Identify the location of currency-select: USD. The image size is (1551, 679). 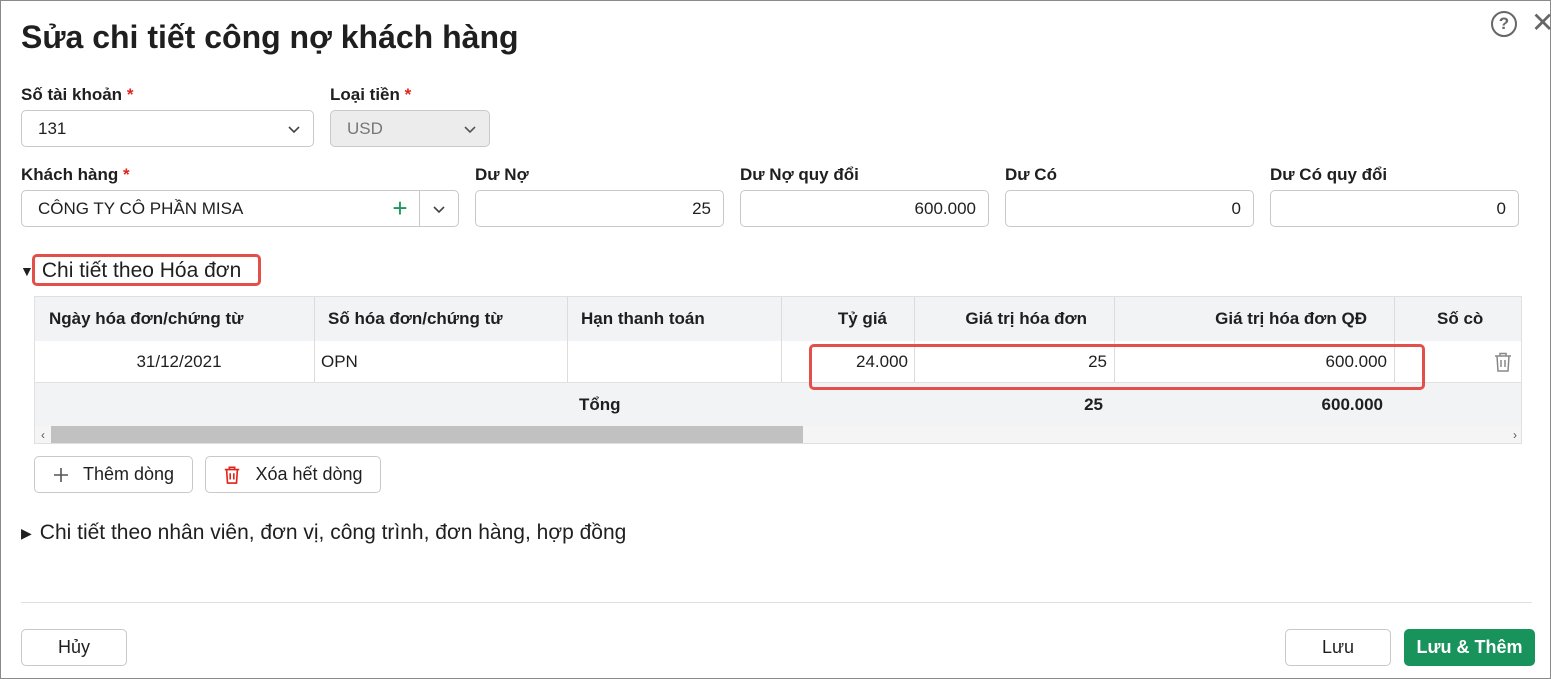
(410, 128).